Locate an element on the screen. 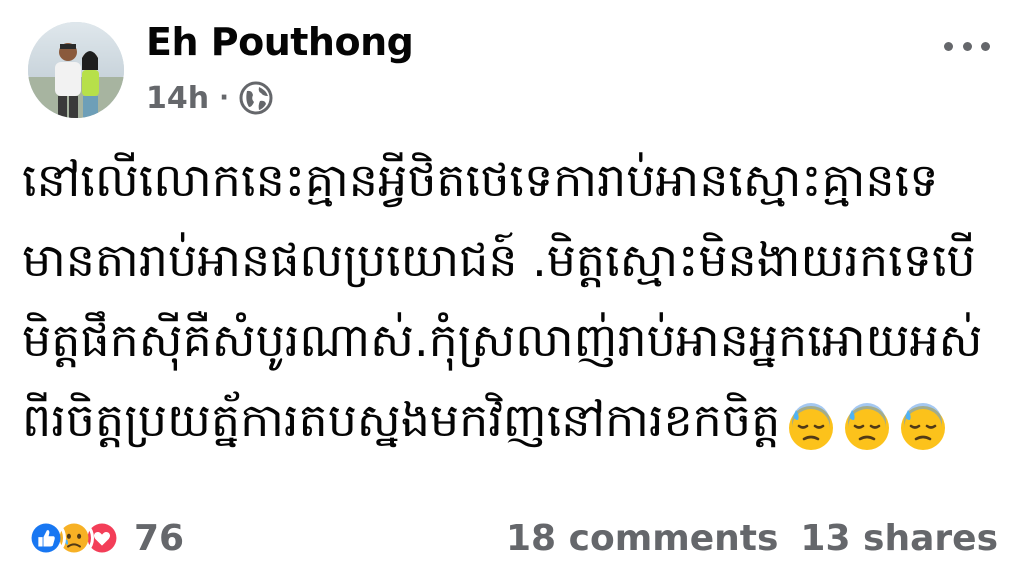 This screenshot has height=563, width=1024. shares-count-link: 13 shares is located at coordinates (899, 538).